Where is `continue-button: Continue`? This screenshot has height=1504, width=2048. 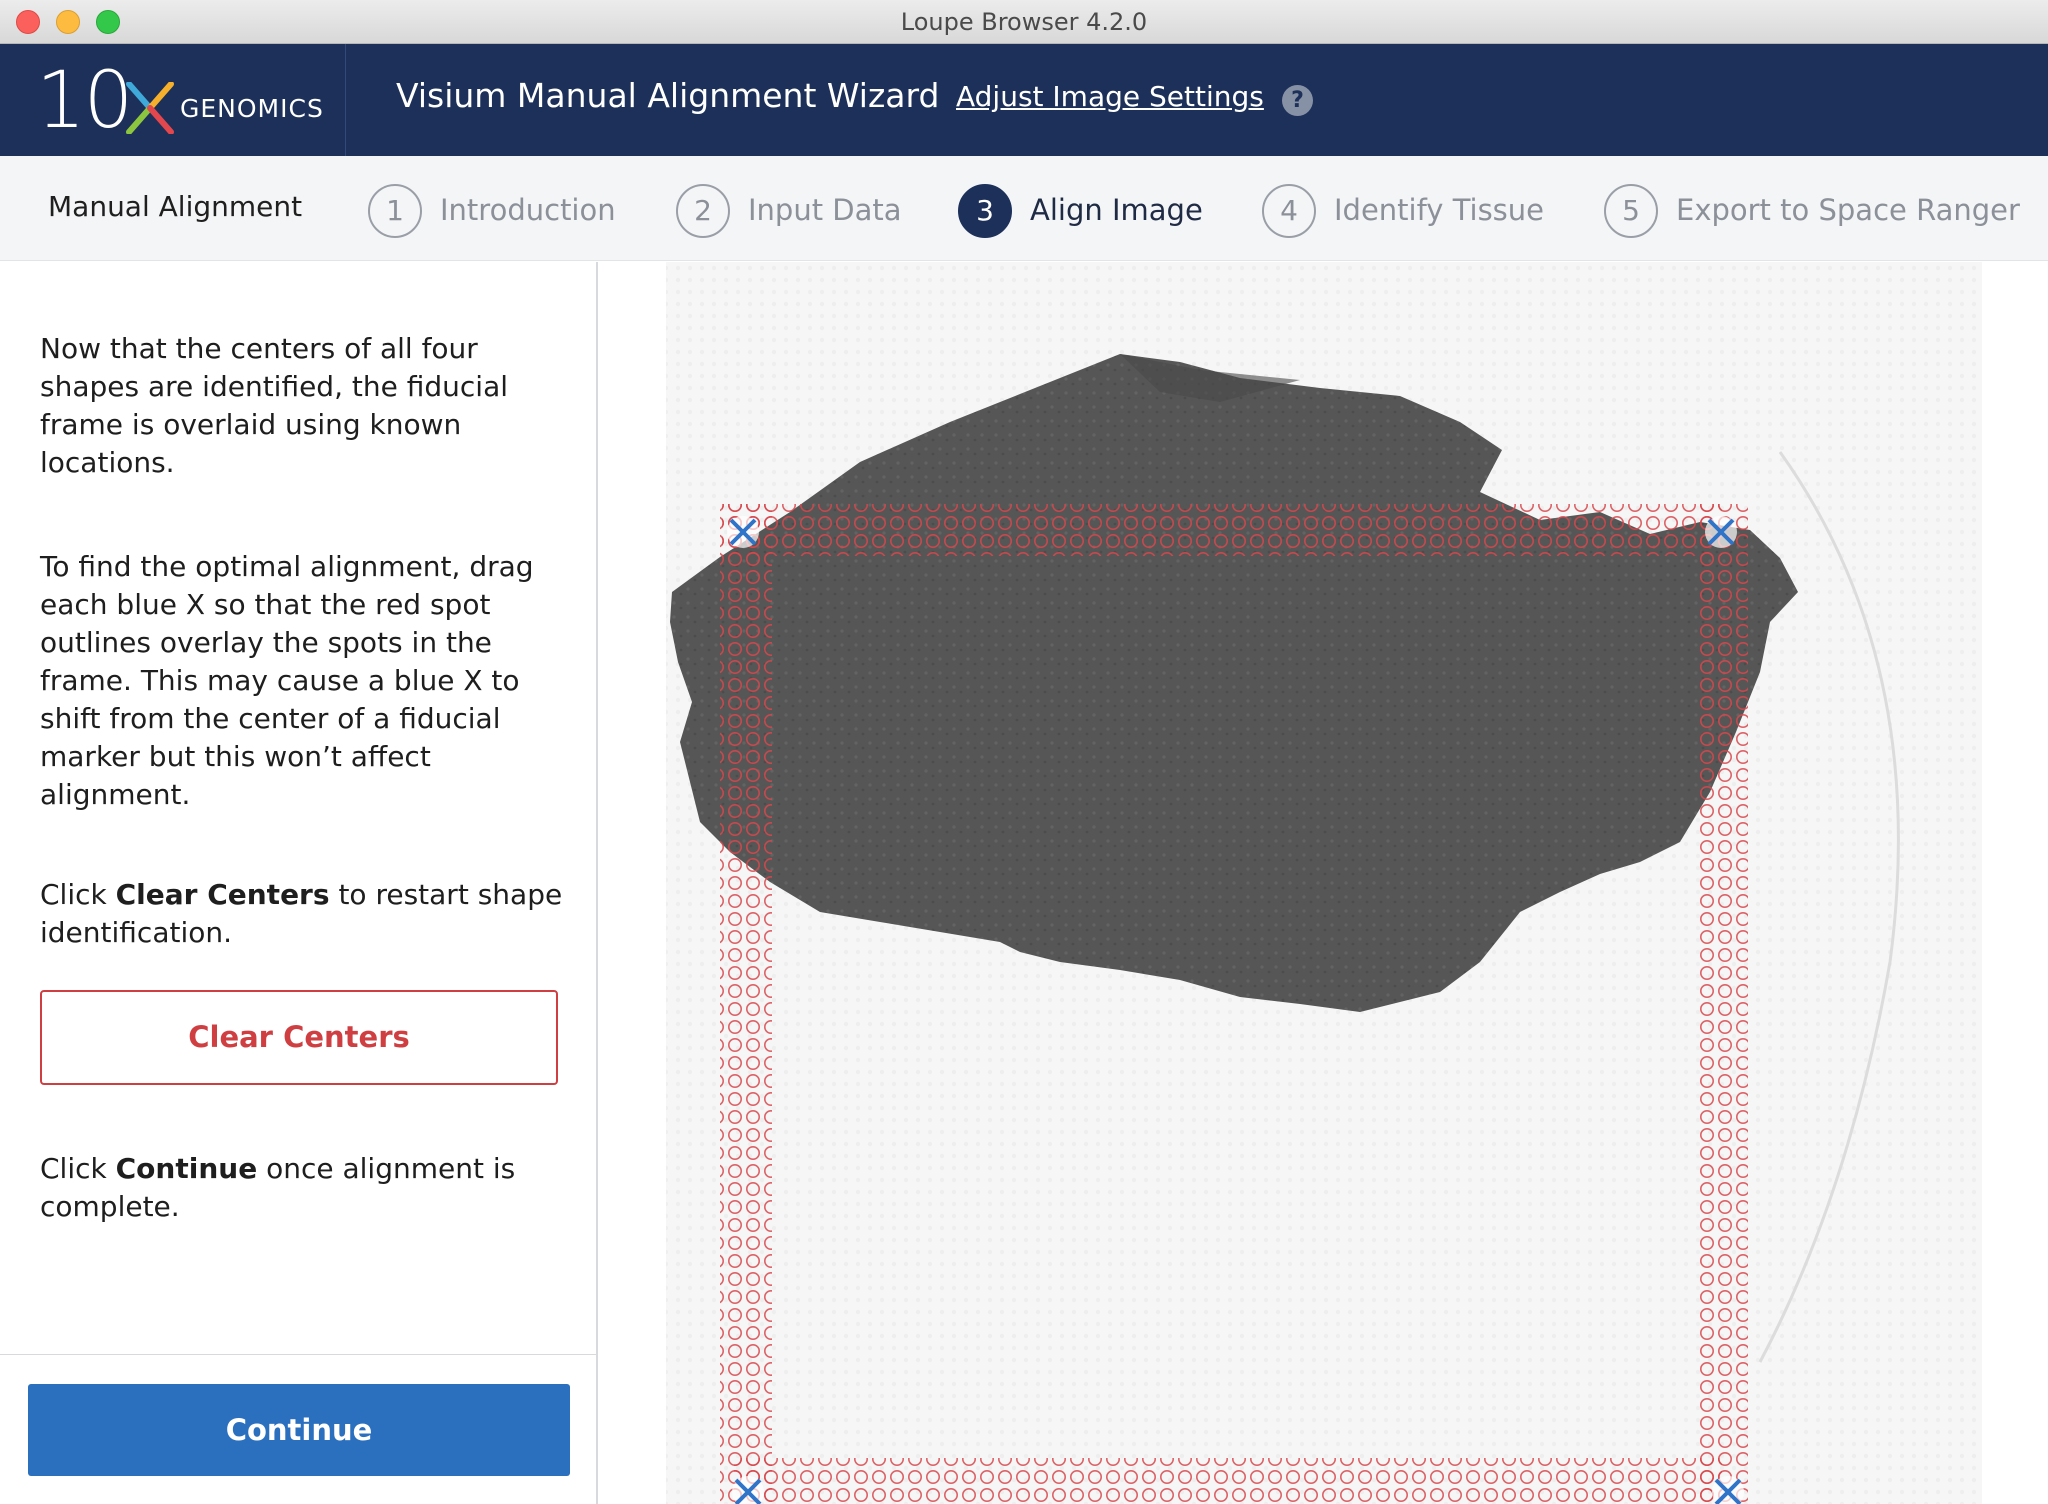
continue-button: Continue is located at coordinates (299, 1430).